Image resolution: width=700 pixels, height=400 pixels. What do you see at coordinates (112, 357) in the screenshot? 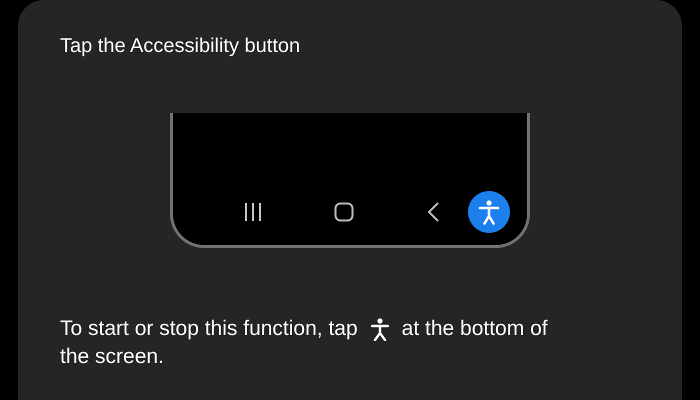
I see `instruction-text: the screen.` at bounding box center [112, 357].